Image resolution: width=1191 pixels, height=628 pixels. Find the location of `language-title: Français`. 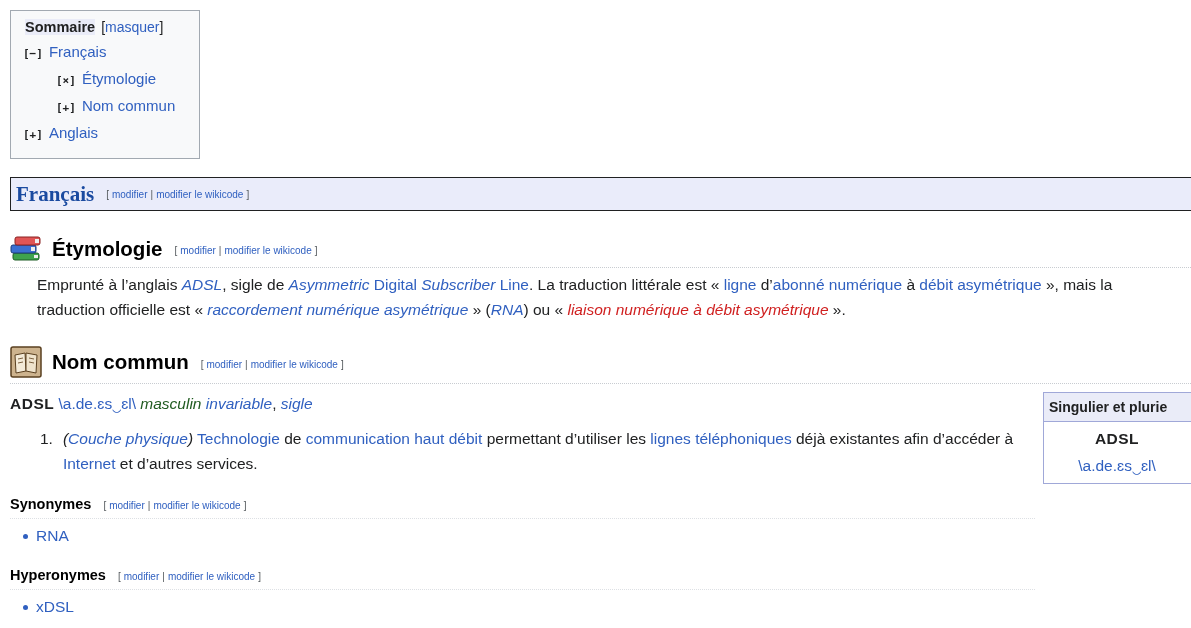

language-title: Français is located at coordinates (55, 194).